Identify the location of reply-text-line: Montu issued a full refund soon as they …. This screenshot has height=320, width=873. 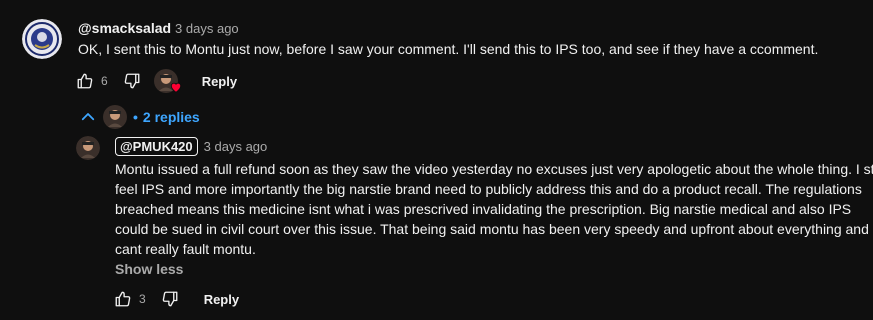
(494, 169).